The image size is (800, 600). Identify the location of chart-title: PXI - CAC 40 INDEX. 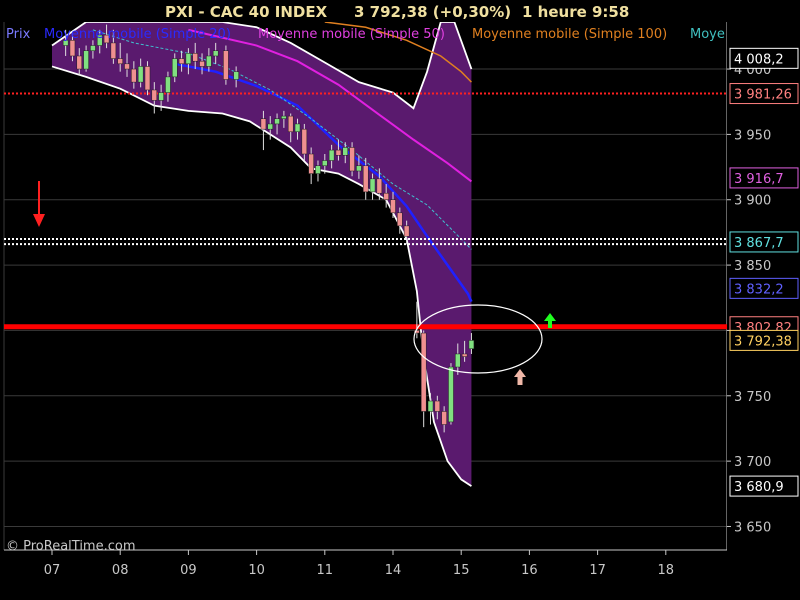
(246, 12).